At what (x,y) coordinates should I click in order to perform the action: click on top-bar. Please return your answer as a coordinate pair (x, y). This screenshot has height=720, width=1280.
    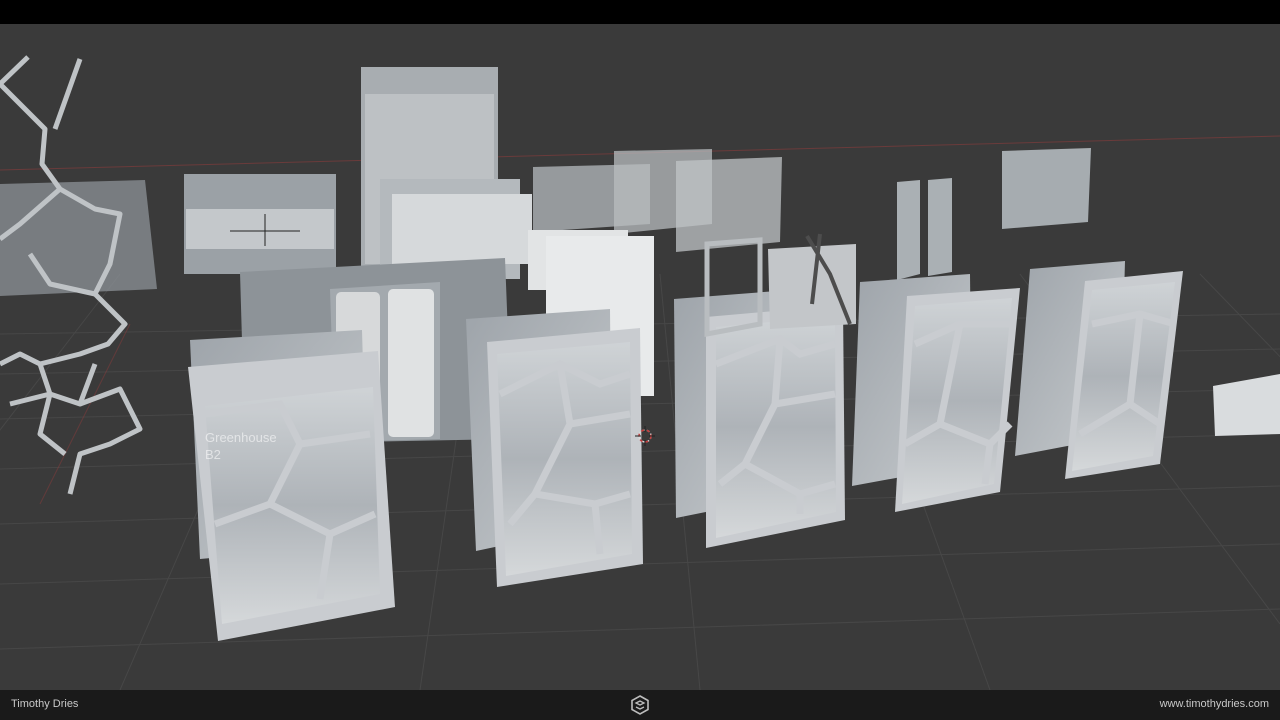
    Looking at the image, I should click on (640, 12).